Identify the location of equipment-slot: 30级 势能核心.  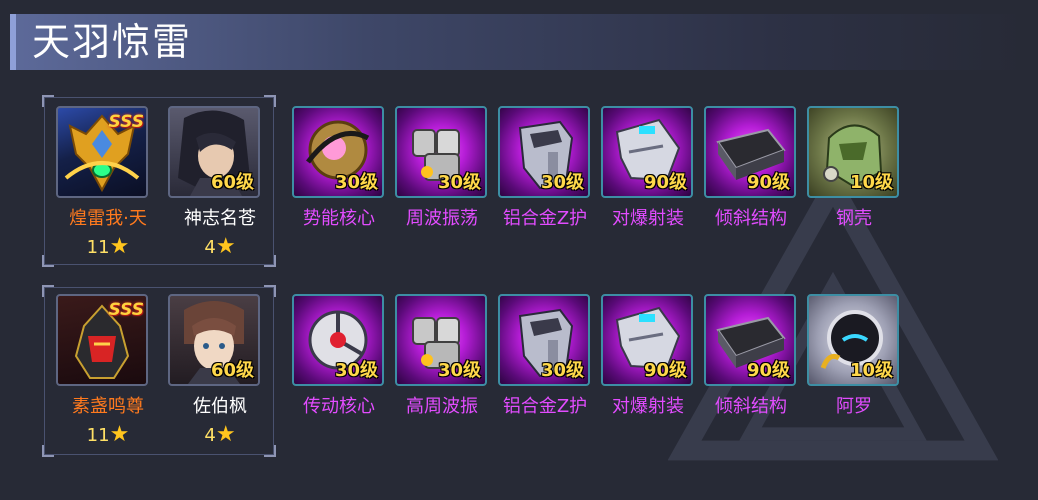
(339, 167).